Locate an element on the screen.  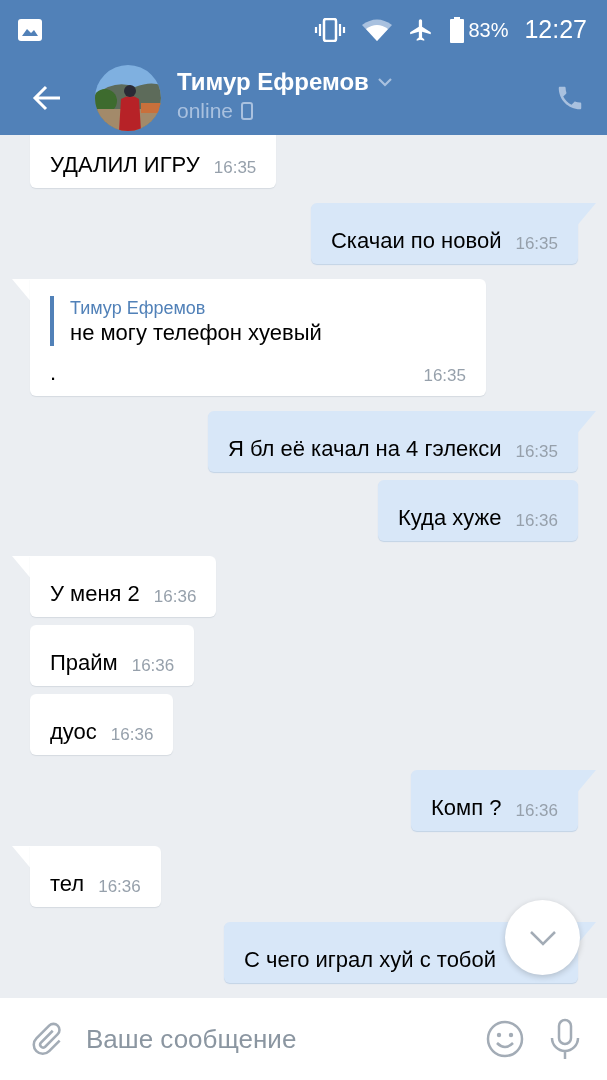
quoted-author: Тимур Ефремов is located at coordinates (138, 308).